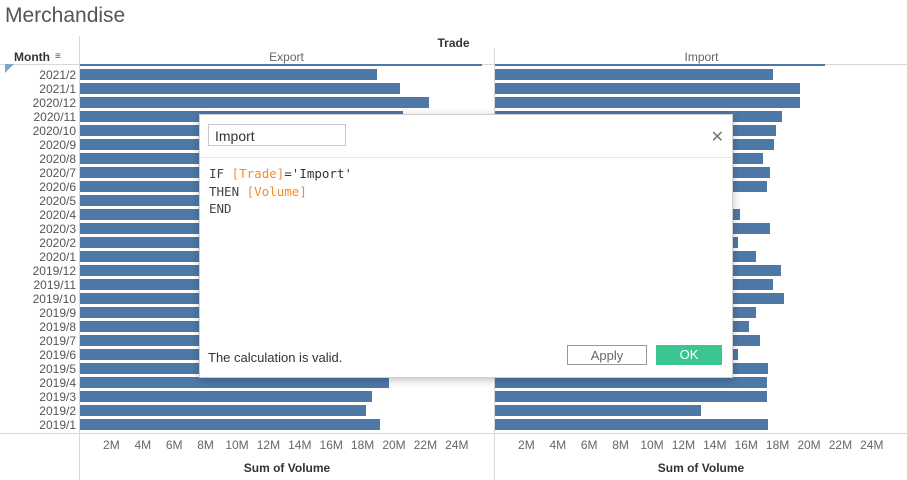 Image resolution: width=907 pixels, height=480 pixels. Describe the element at coordinates (280, 209) in the screenshot. I see `code-line: END` at that location.